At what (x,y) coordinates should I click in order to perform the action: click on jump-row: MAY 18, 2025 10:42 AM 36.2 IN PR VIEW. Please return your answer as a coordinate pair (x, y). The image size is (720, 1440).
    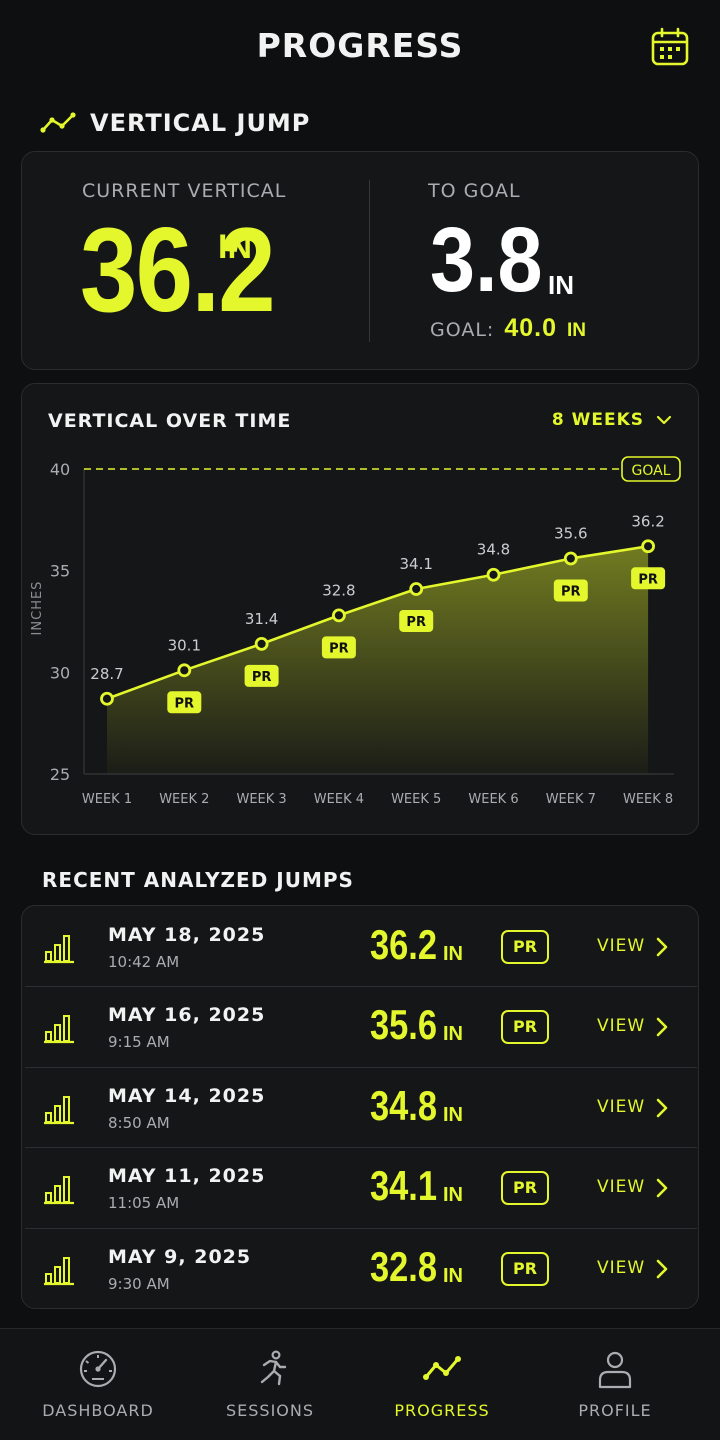
    Looking at the image, I should click on (360, 946).